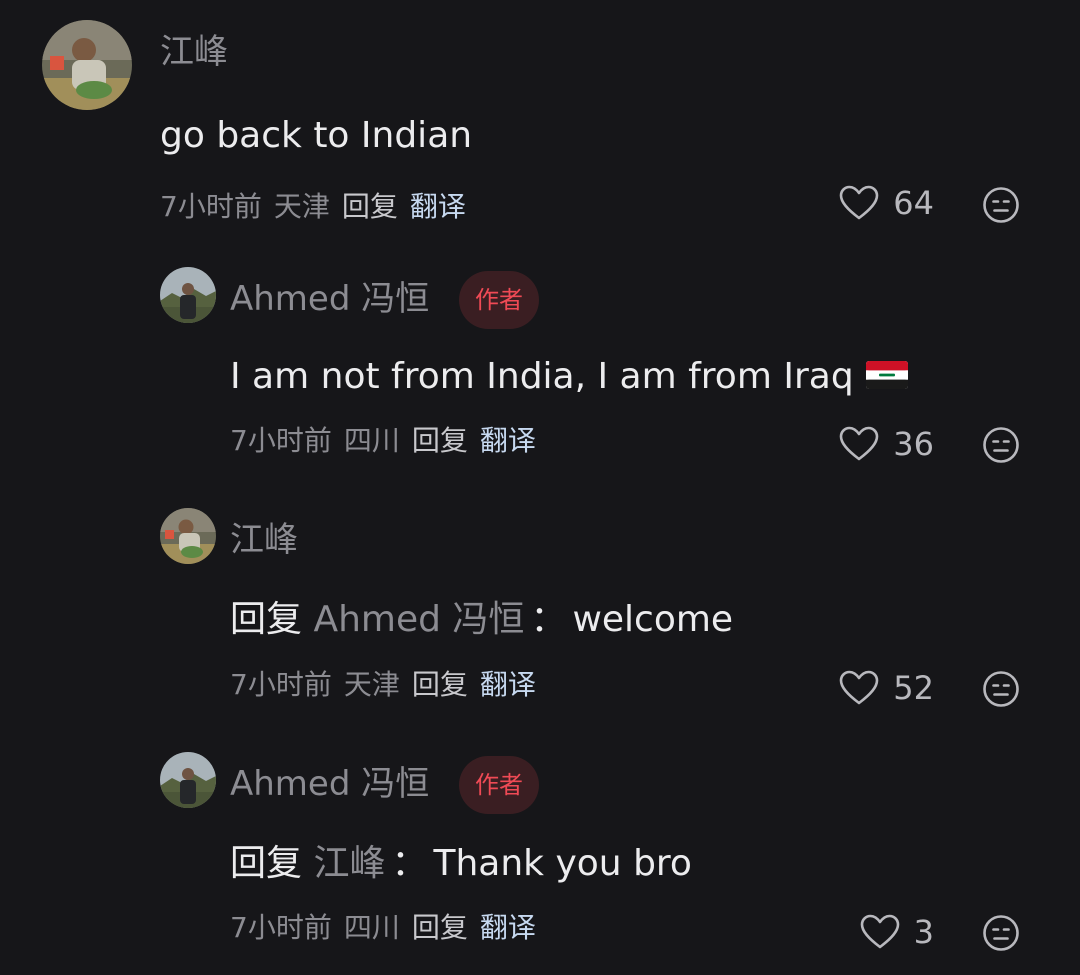 The height and width of the screenshot is (975, 1080). I want to click on like-button: 36, so click(877, 444).